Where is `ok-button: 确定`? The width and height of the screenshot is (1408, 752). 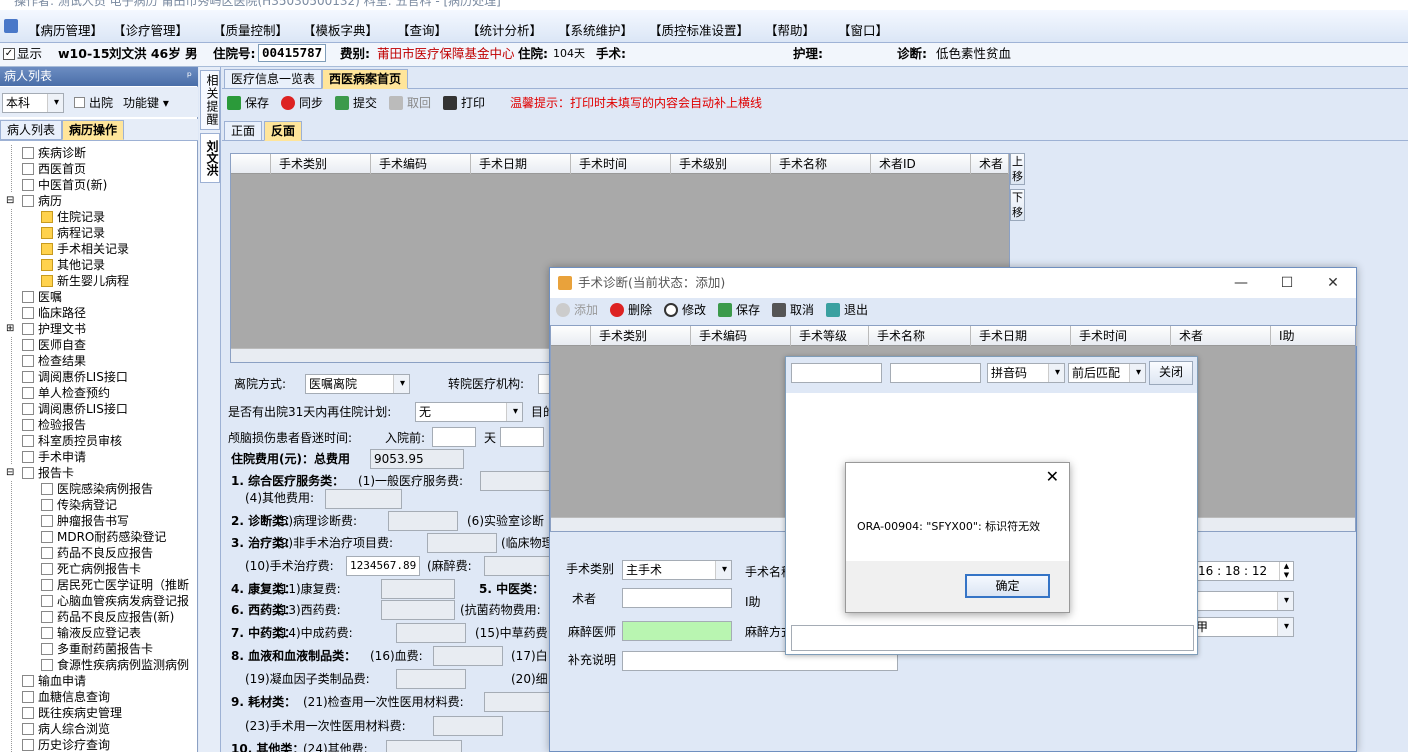 ok-button: 确定 is located at coordinates (1007, 586).